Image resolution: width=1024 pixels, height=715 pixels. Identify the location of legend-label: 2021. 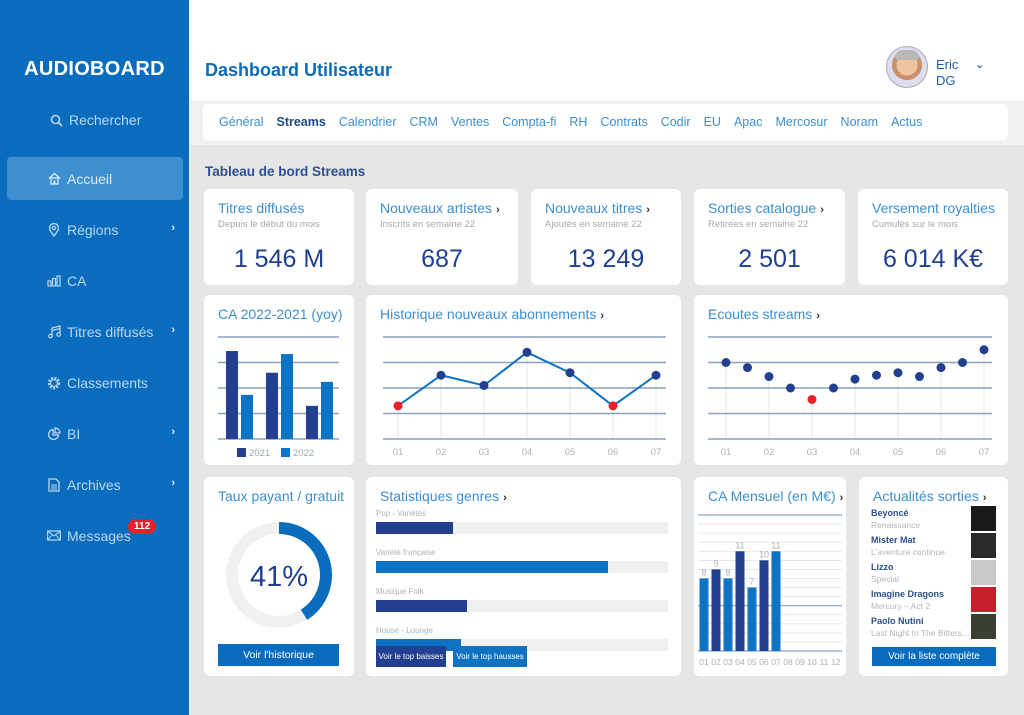
(259, 453).